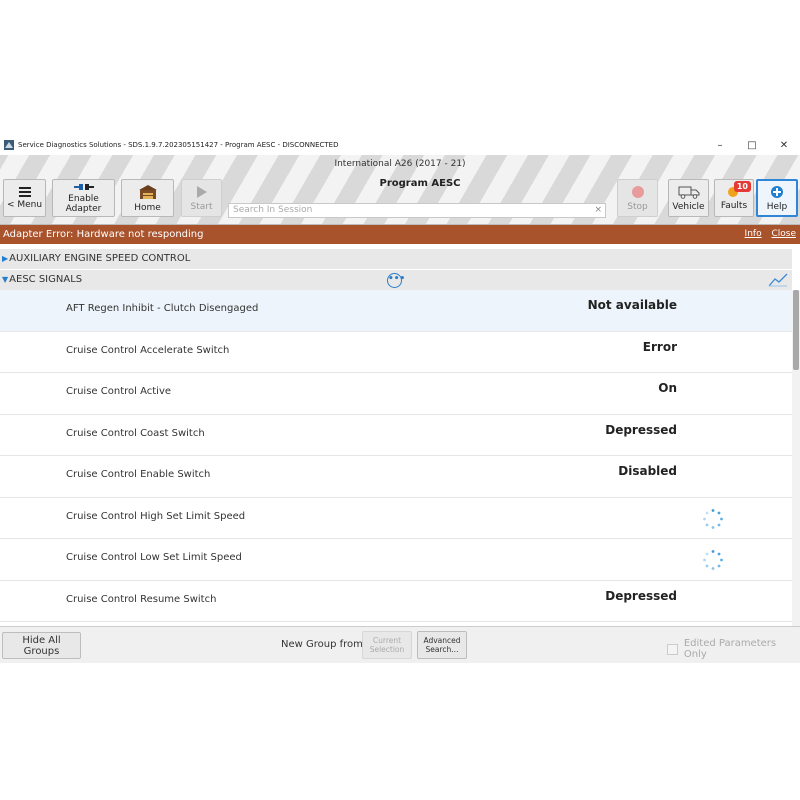 The image size is (800, 800). I want to click on minimize-button: –, so click(720, 145).